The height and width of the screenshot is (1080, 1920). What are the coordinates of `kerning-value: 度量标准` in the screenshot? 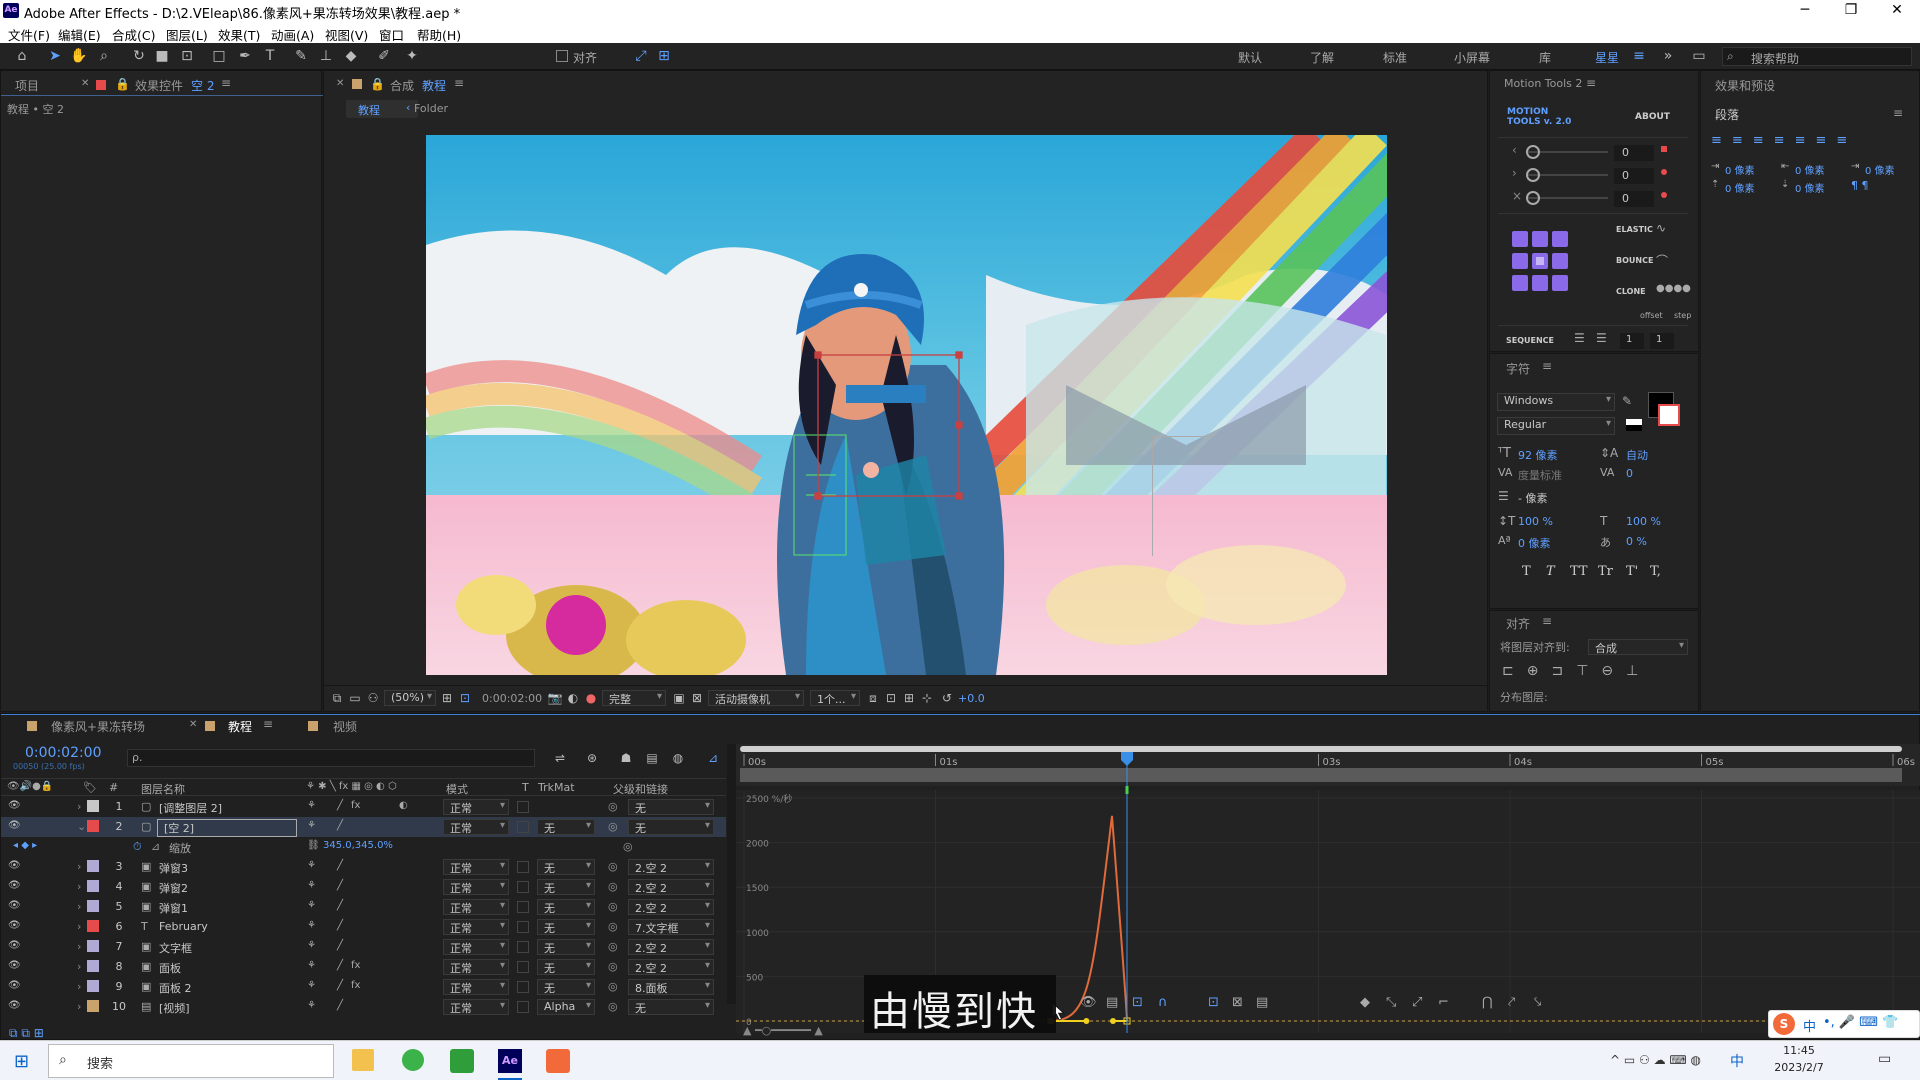 It's located at (1540, 475).